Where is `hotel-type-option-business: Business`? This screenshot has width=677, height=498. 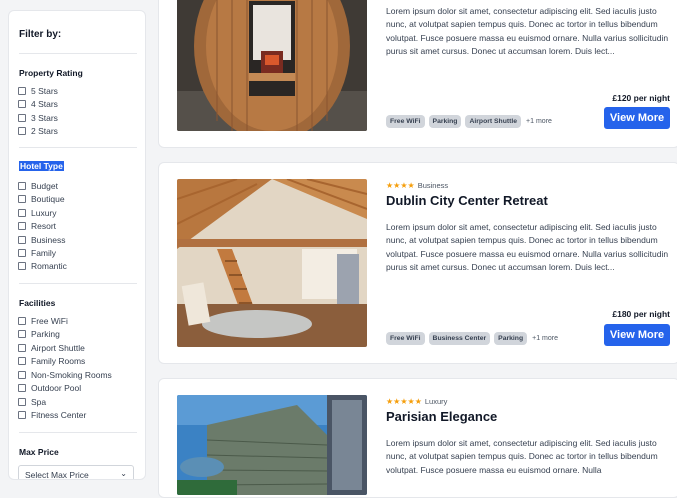 hotel-type-option-business: Business is located at coordinates (42, 240).